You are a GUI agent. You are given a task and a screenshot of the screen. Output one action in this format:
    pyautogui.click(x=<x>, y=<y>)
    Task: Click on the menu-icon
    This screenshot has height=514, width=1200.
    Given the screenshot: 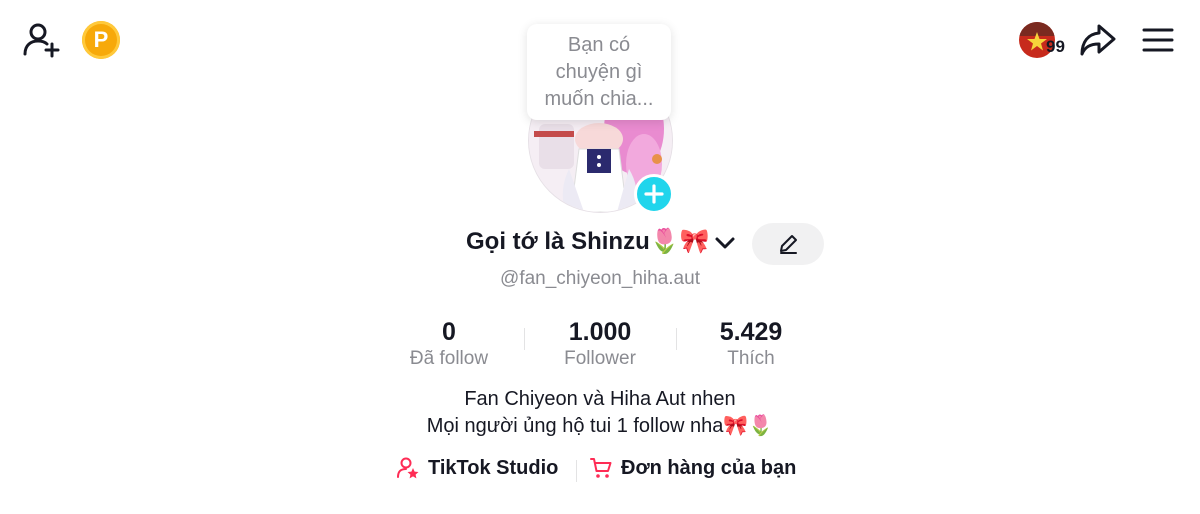 What is the action you would take?
    pyautogui.click(x=1158, y=40)
    